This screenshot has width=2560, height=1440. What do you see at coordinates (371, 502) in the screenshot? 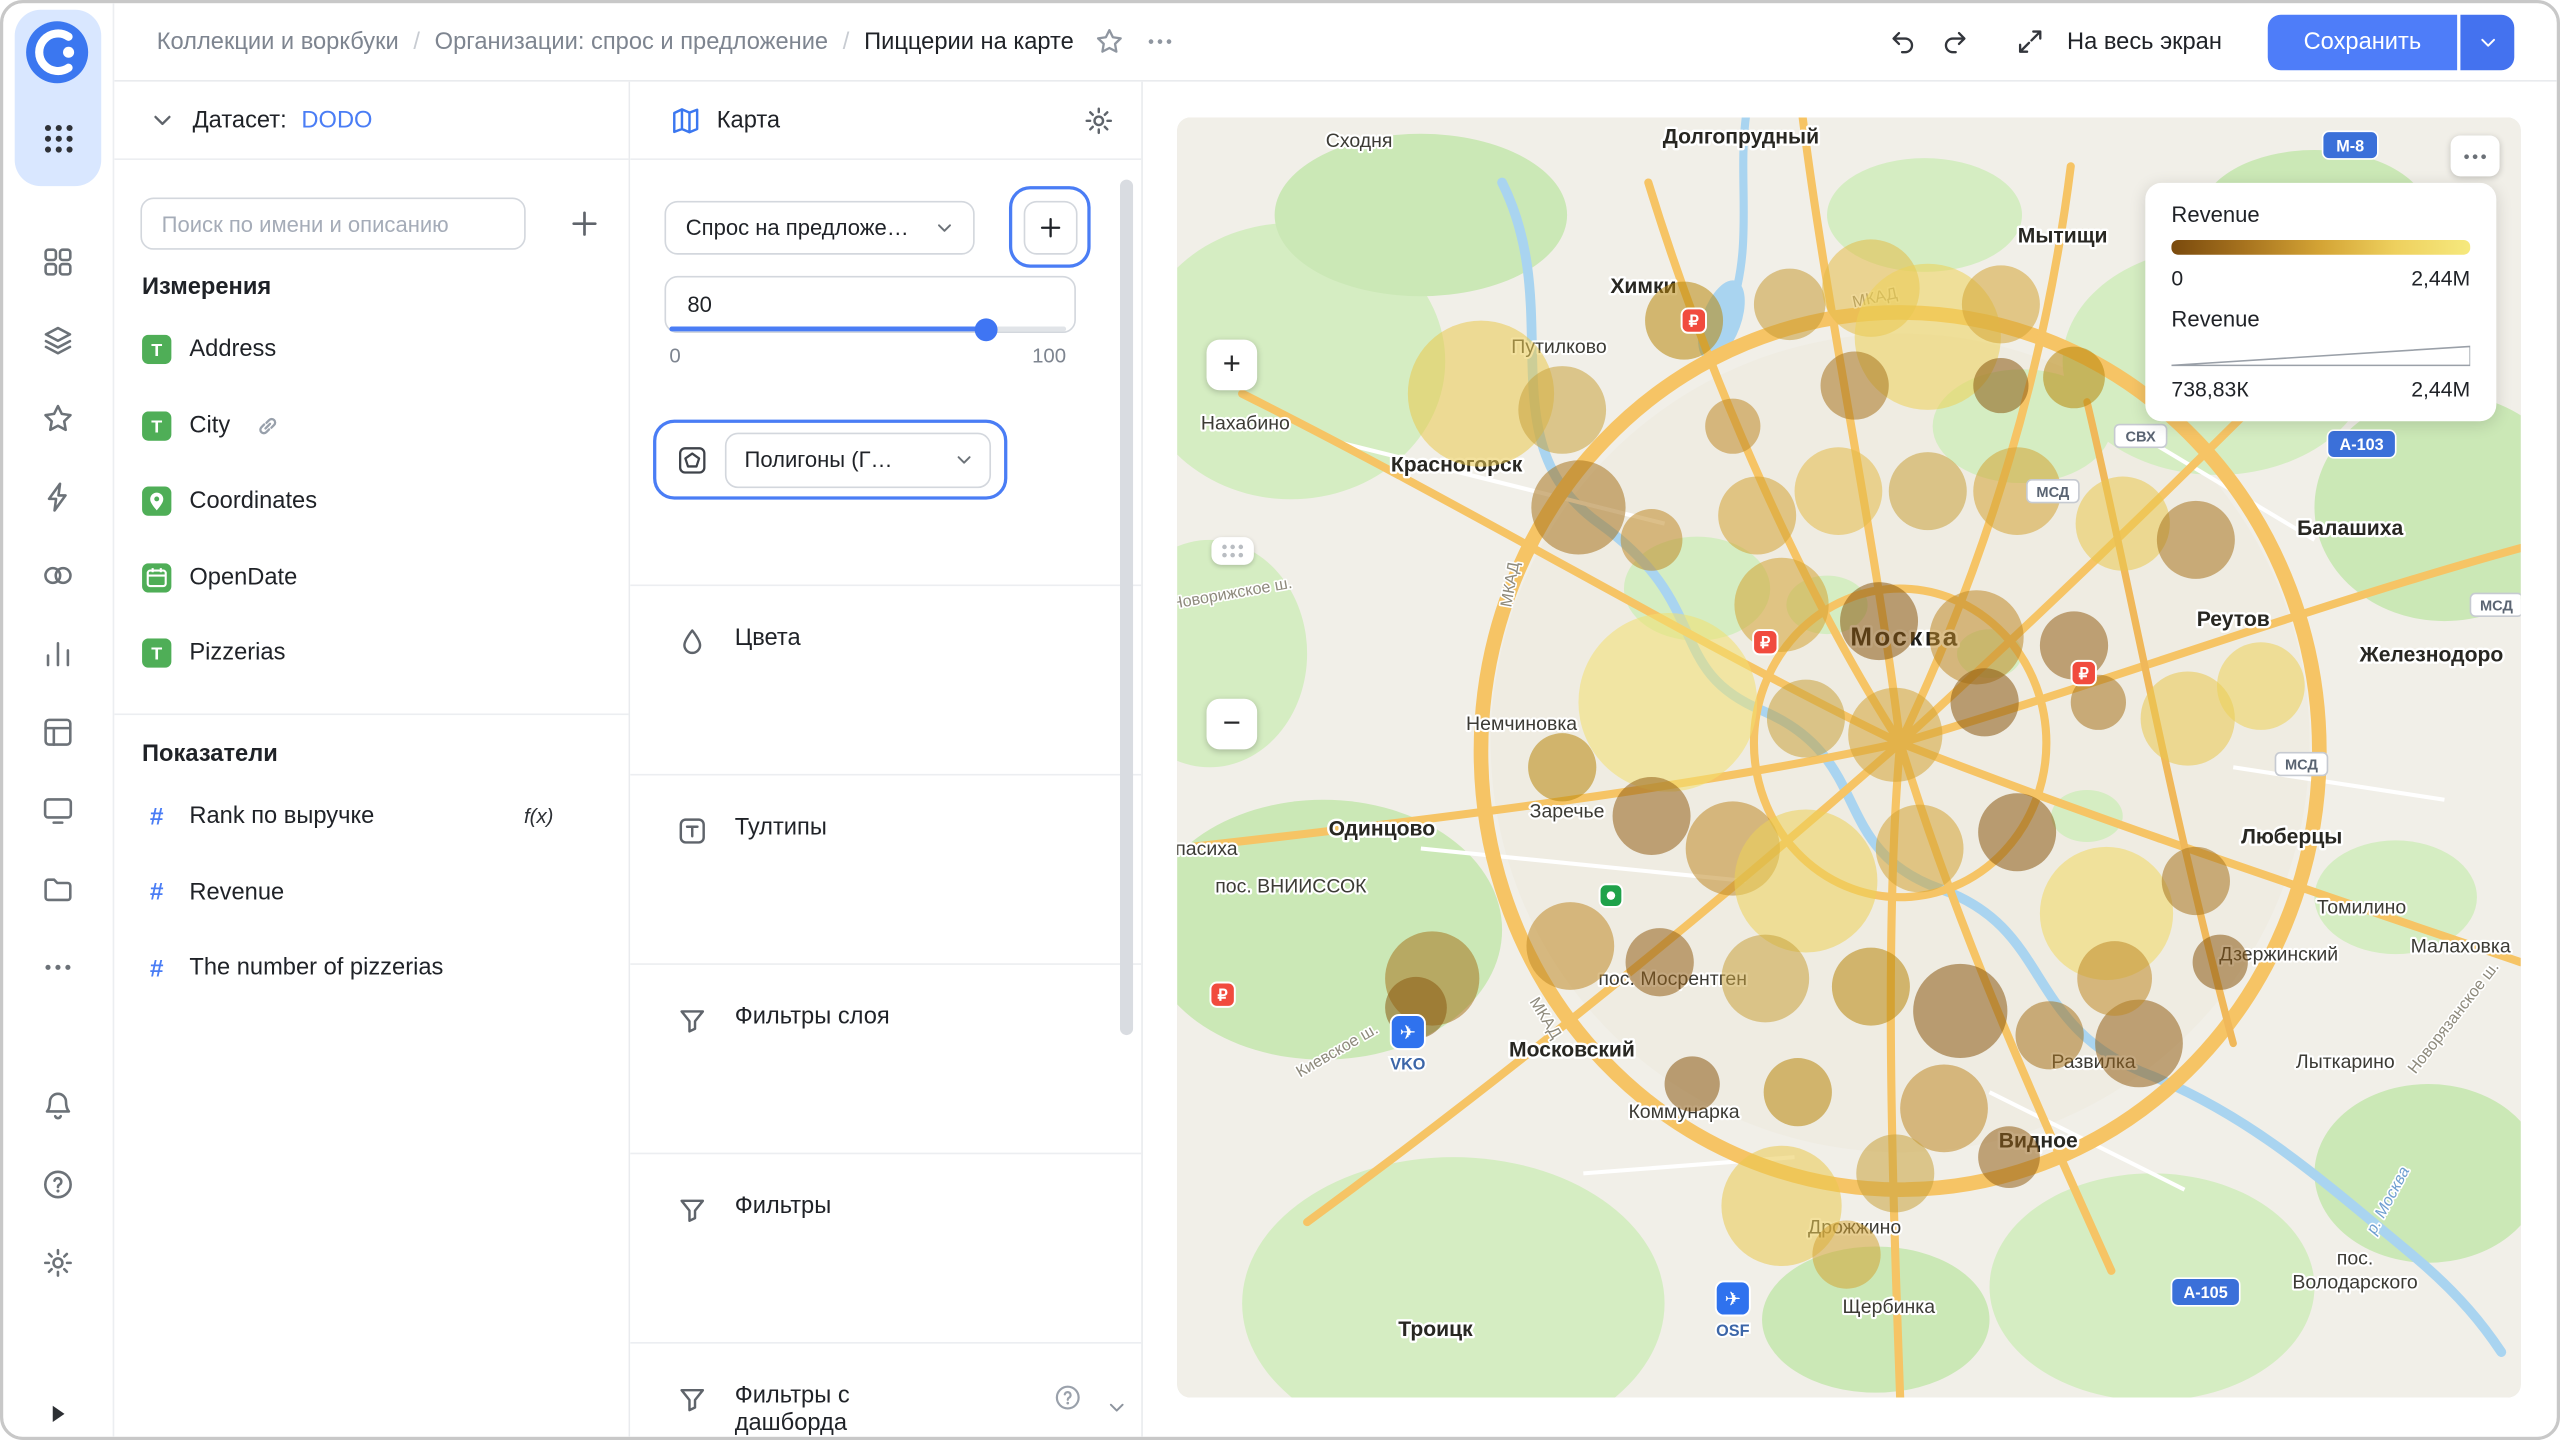
I see `dataset-field-coordinates: Coordinates` at bounding box center [371, 502].